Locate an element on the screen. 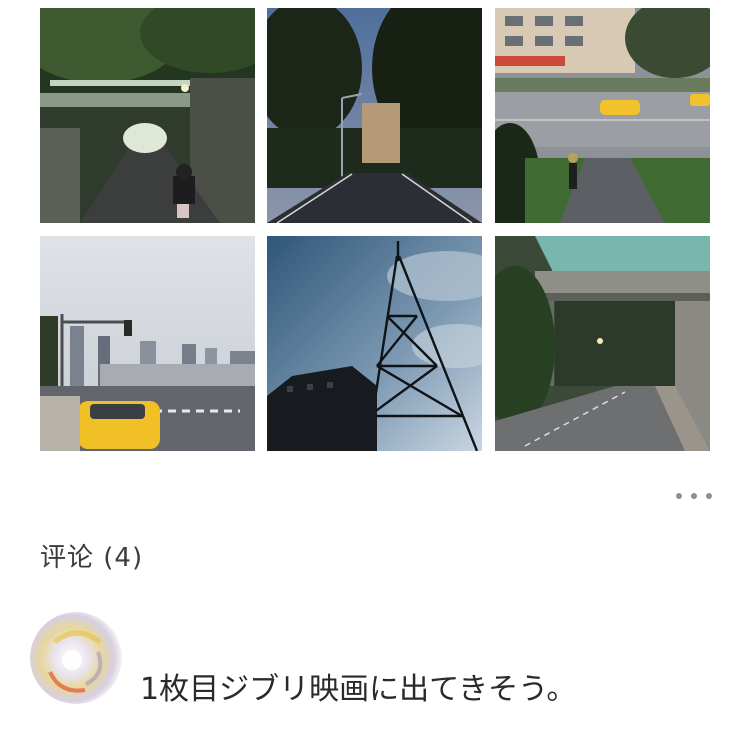 This screenshot has width=744, height=732. comment-text: 1枚目ジブリ映画に出てきそう。 is located at coordinates (358, 689).